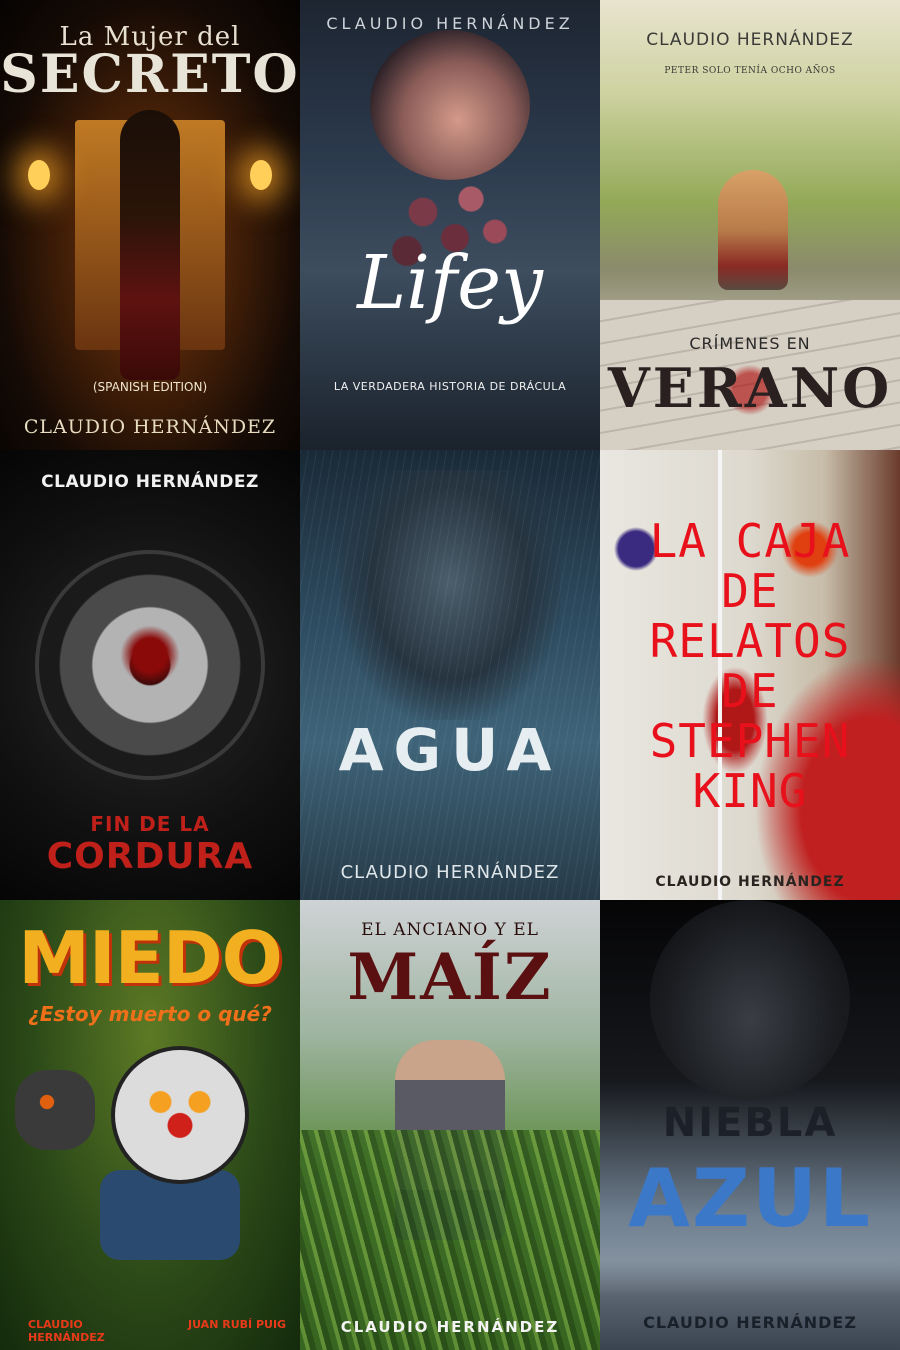  Describe the element at coordinates (150, 856) in the screenshot. I see `cover-title-line2: CORDURA` at that location.